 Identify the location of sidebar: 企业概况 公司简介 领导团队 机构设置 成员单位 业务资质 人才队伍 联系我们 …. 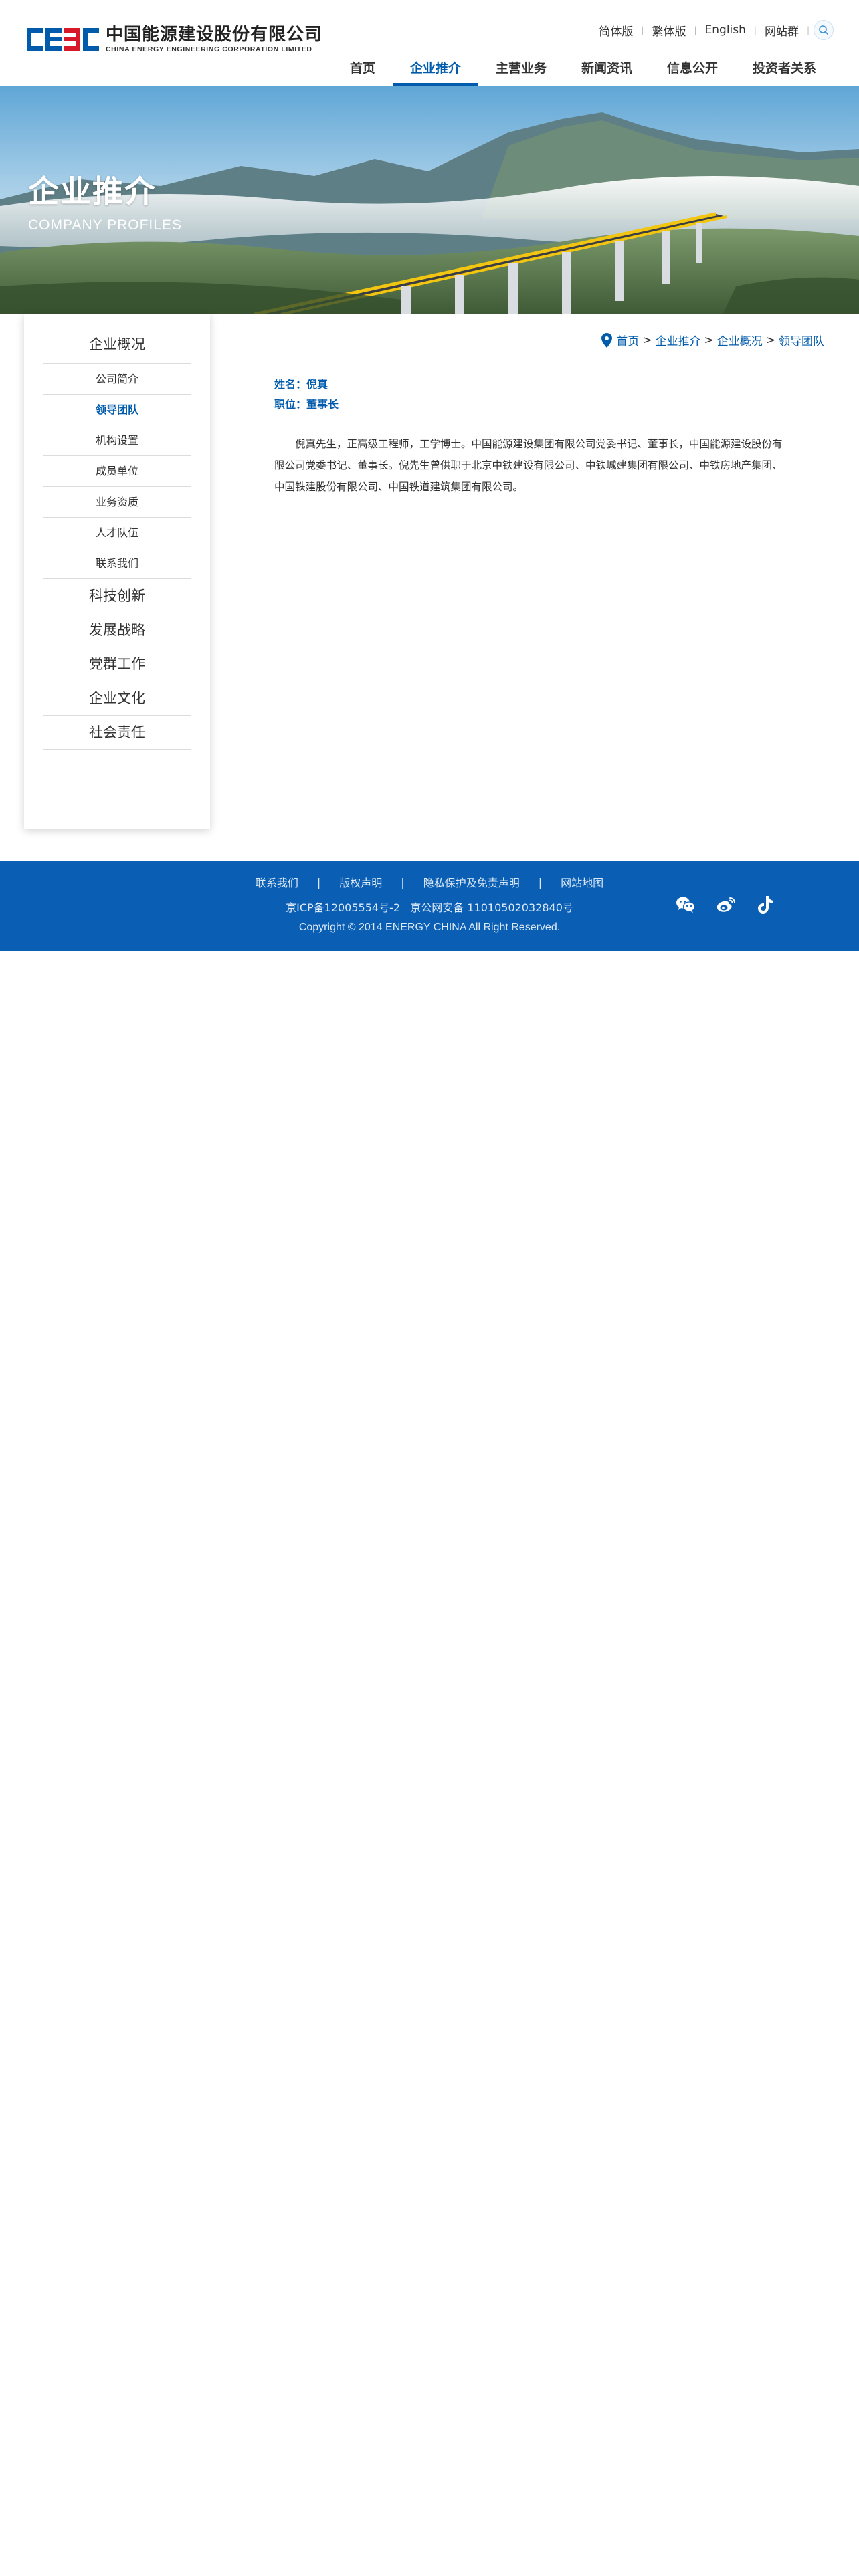
(117, 571).